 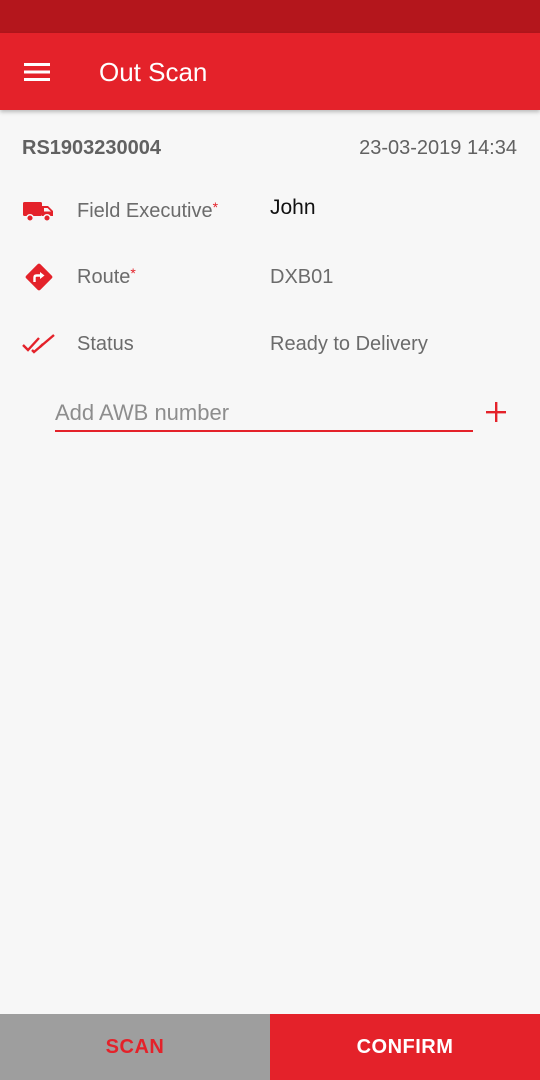 I want to click on route-label: Route*, so click(x=106, y=277).